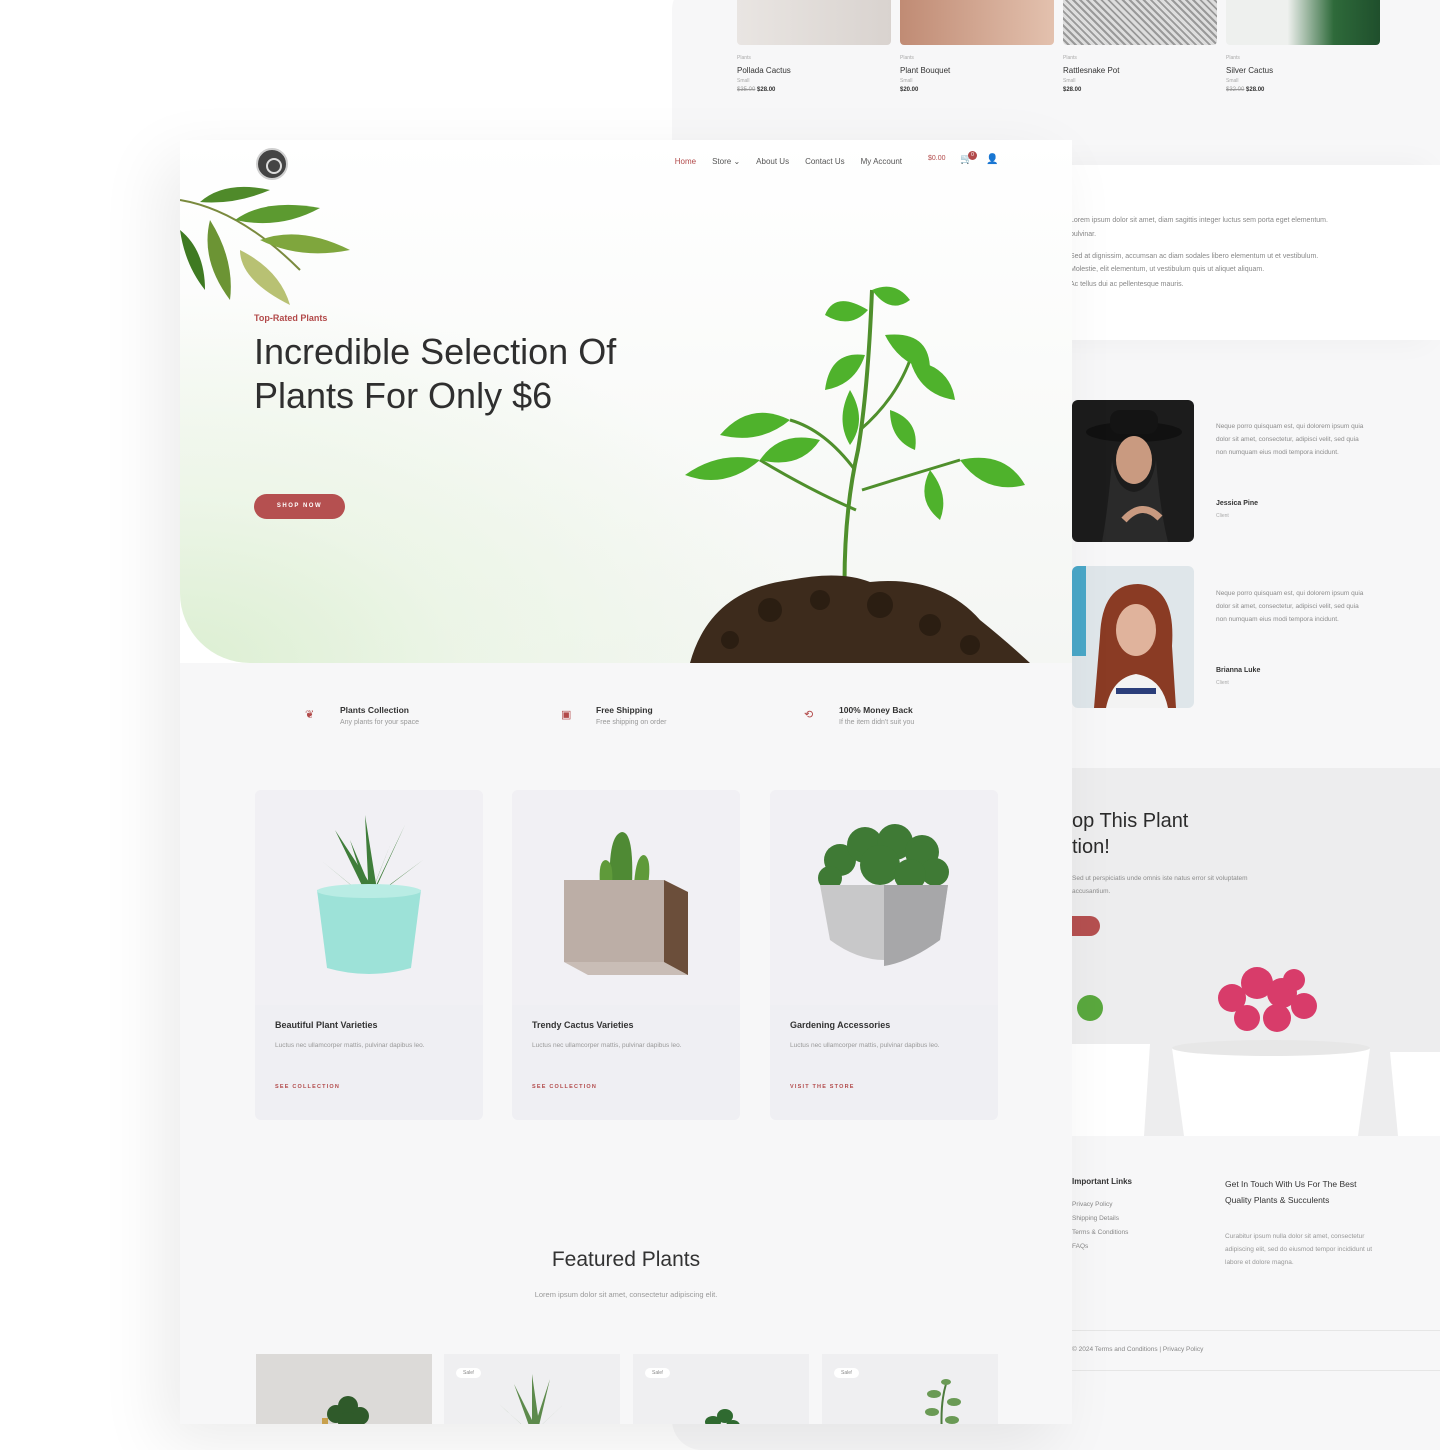 This screenshot has height=1450, width=1440. Describe the element at coordinates (566, 715) in the screenshot. I see `gift-icon: ▣` at that location.